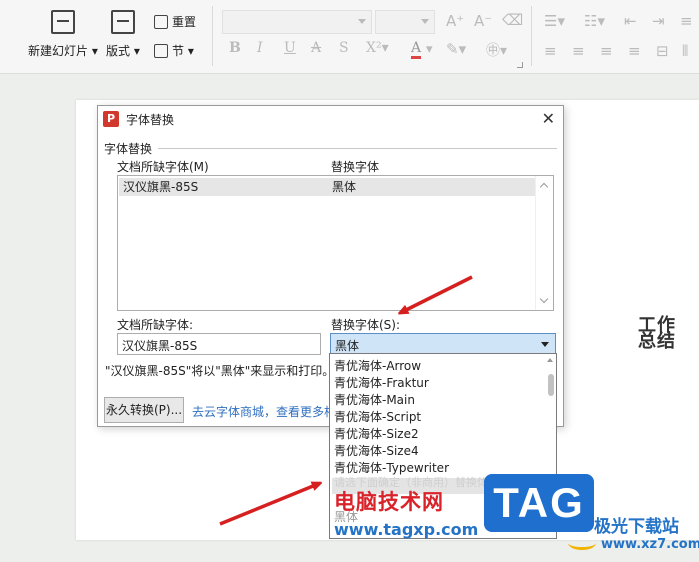  What do you see at coordinates (268, 505) in the screenshot?
I see `arrow-to-font-list` at bounding box center [268, 505].